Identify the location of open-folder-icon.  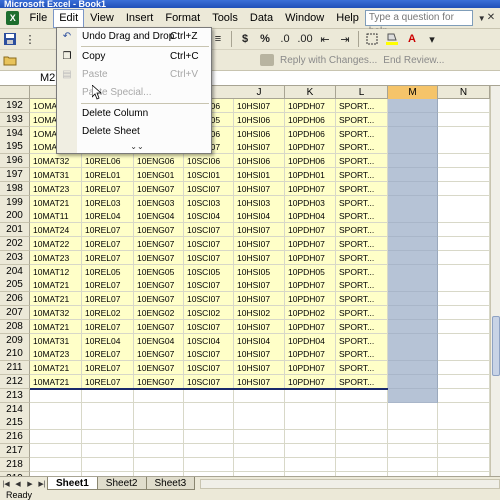
(10, 60).